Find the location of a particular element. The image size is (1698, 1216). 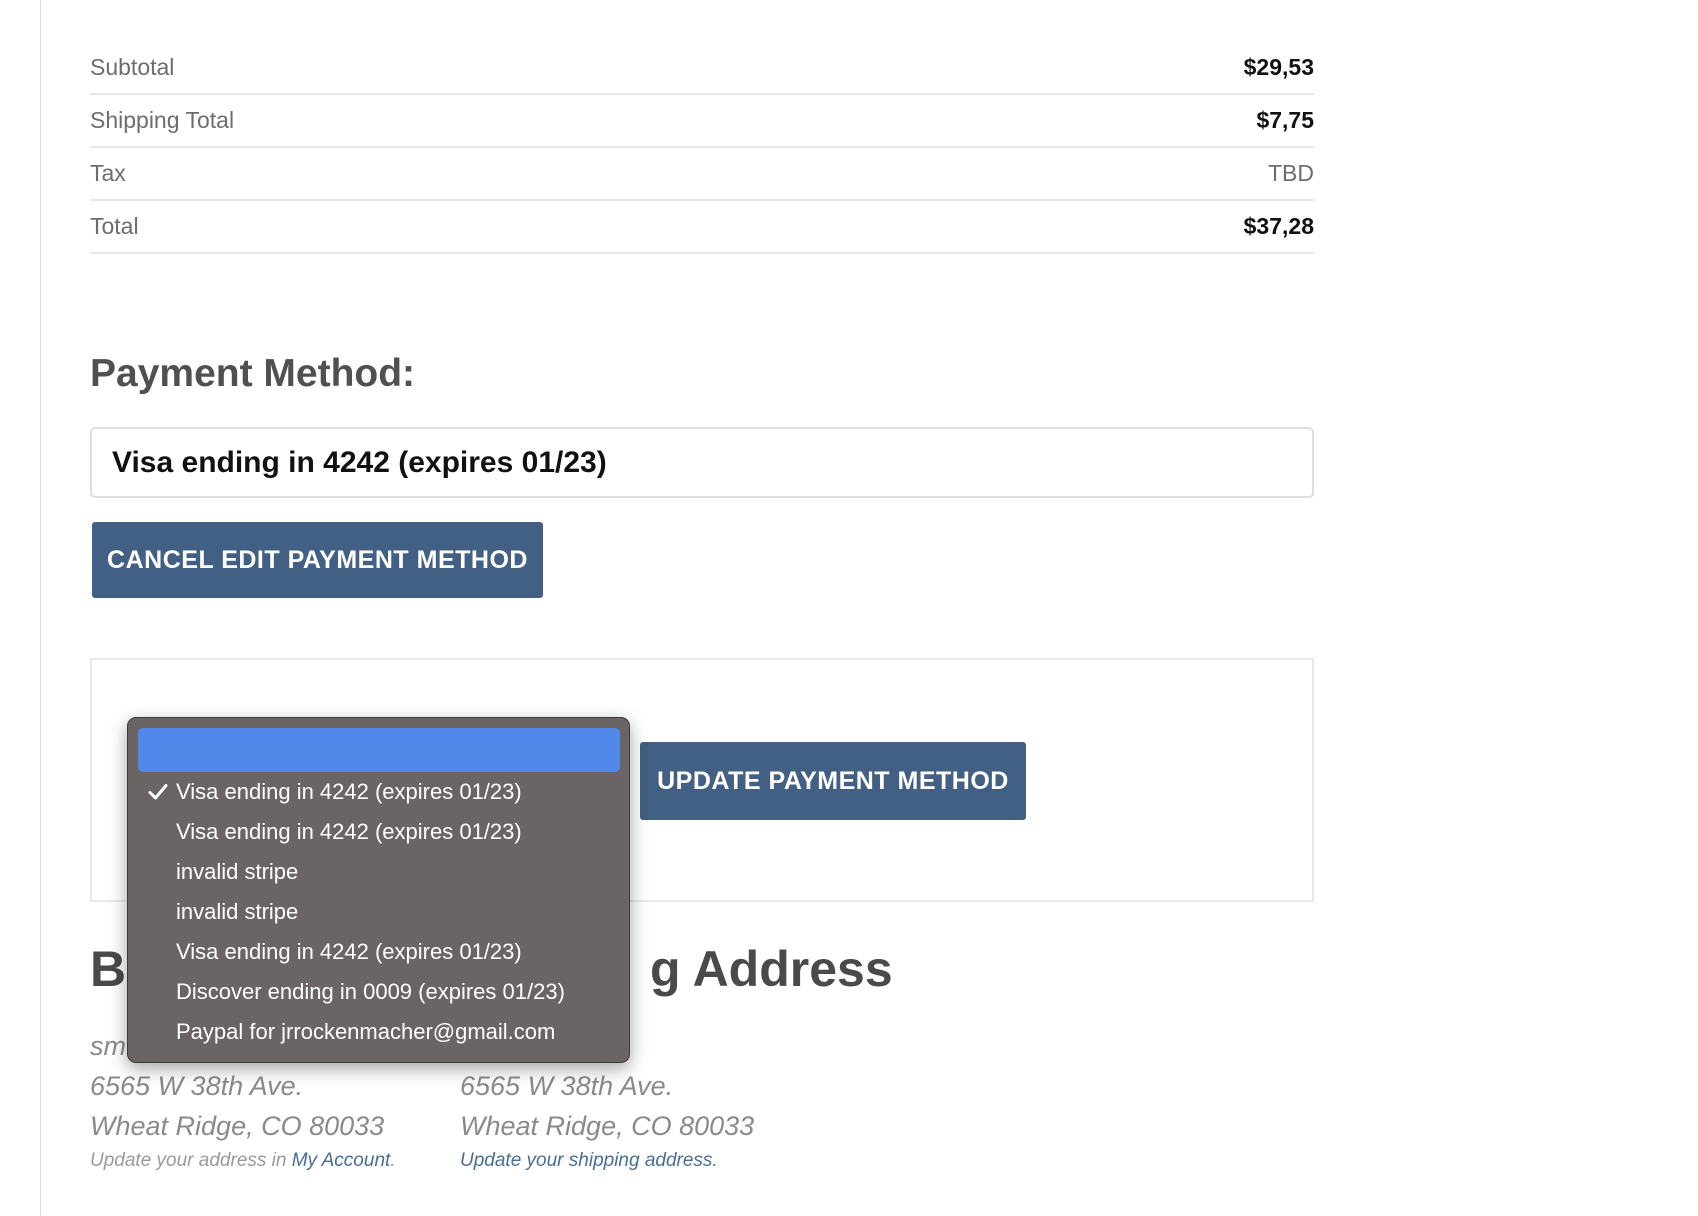

dropdown-option: Discover ending in 0009 (expires 01/23) is located at coordinates (378, 992).